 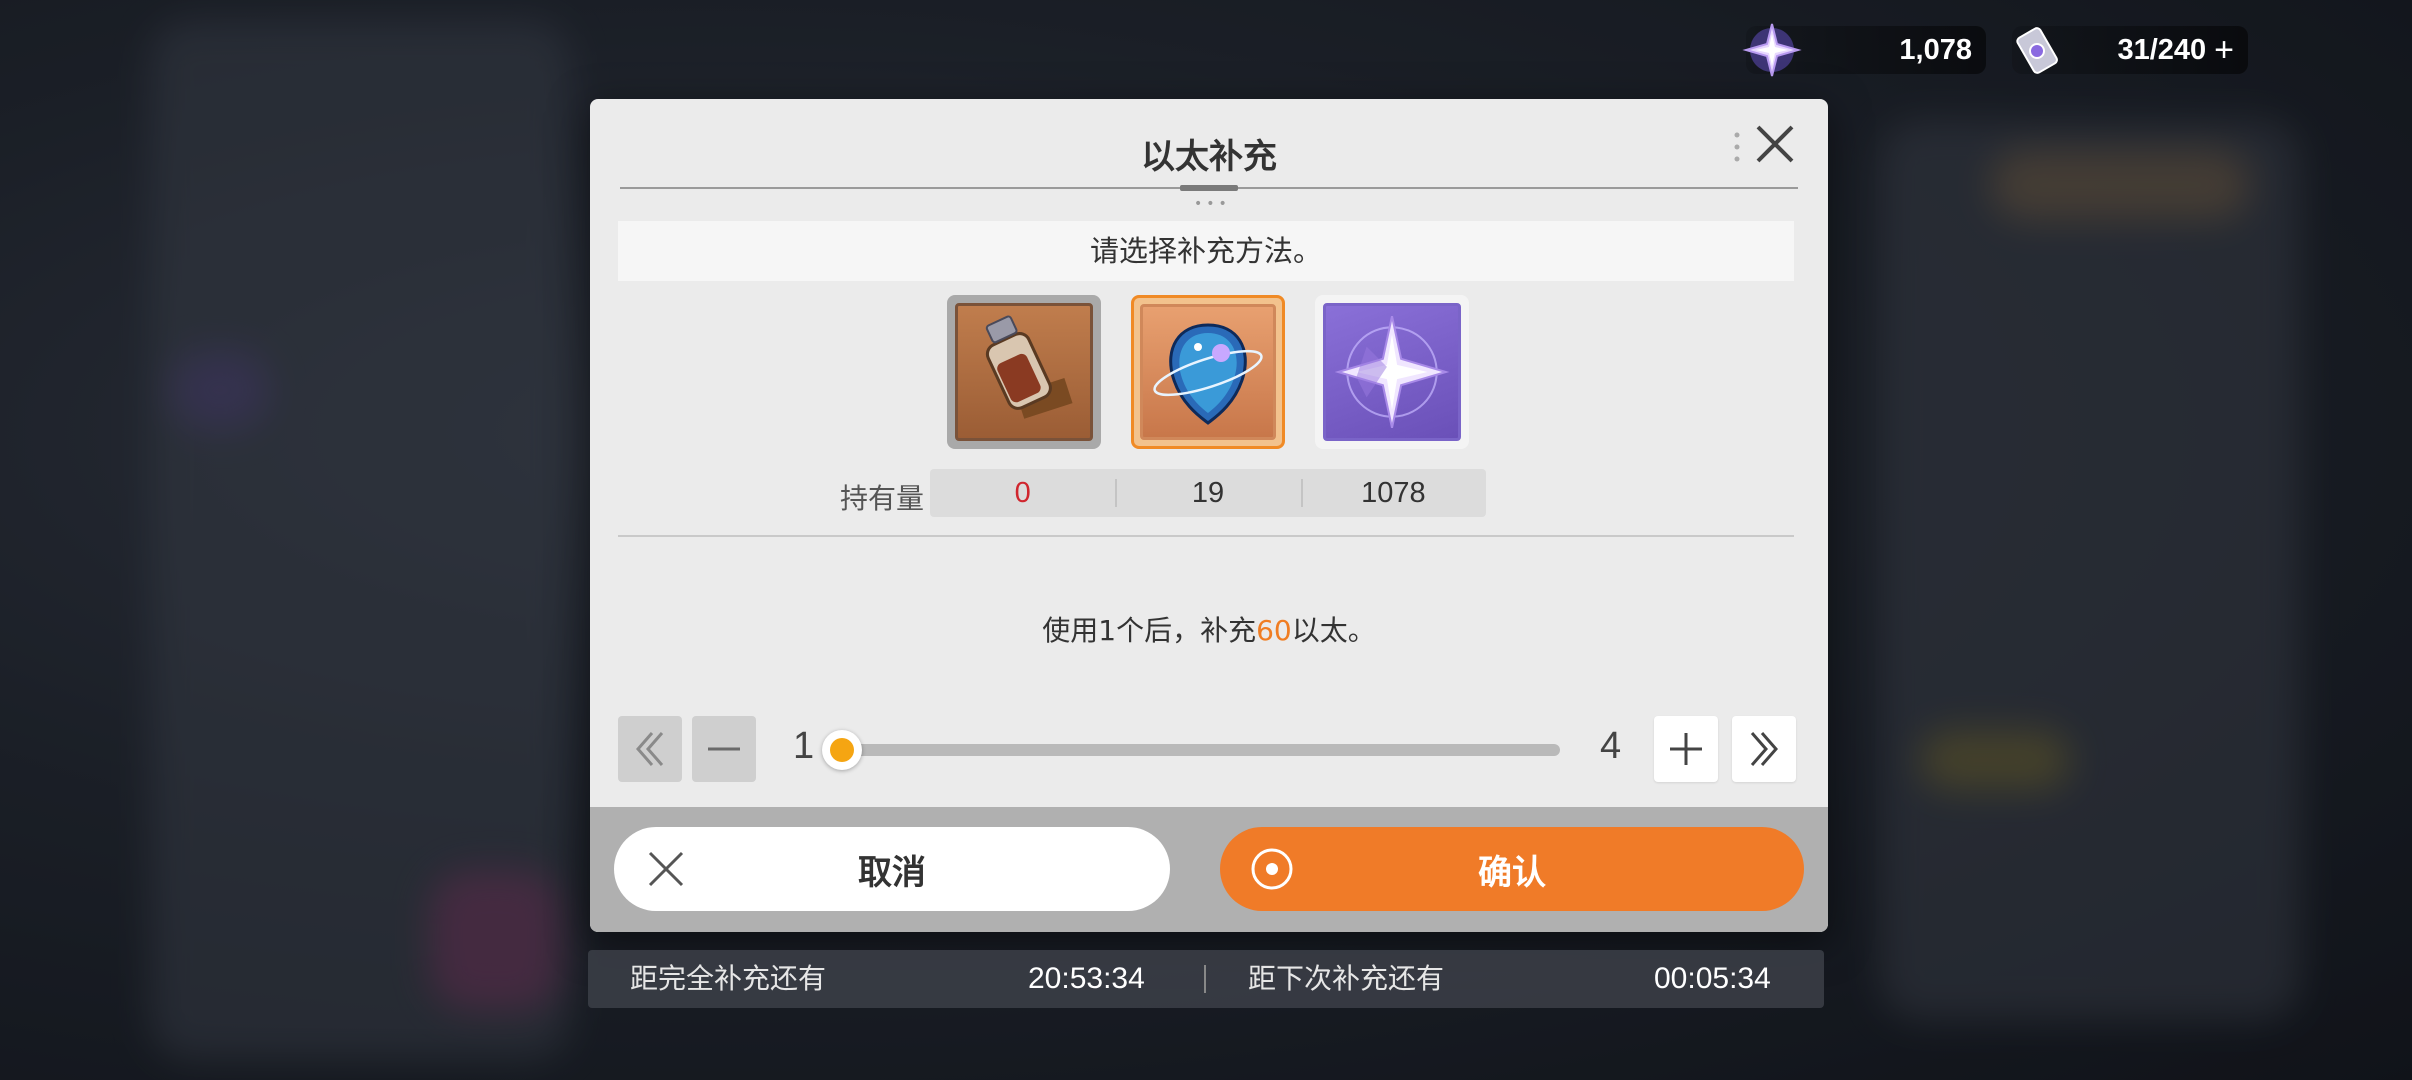 I want to click on timer-separator, so click(x=1205, y=979).